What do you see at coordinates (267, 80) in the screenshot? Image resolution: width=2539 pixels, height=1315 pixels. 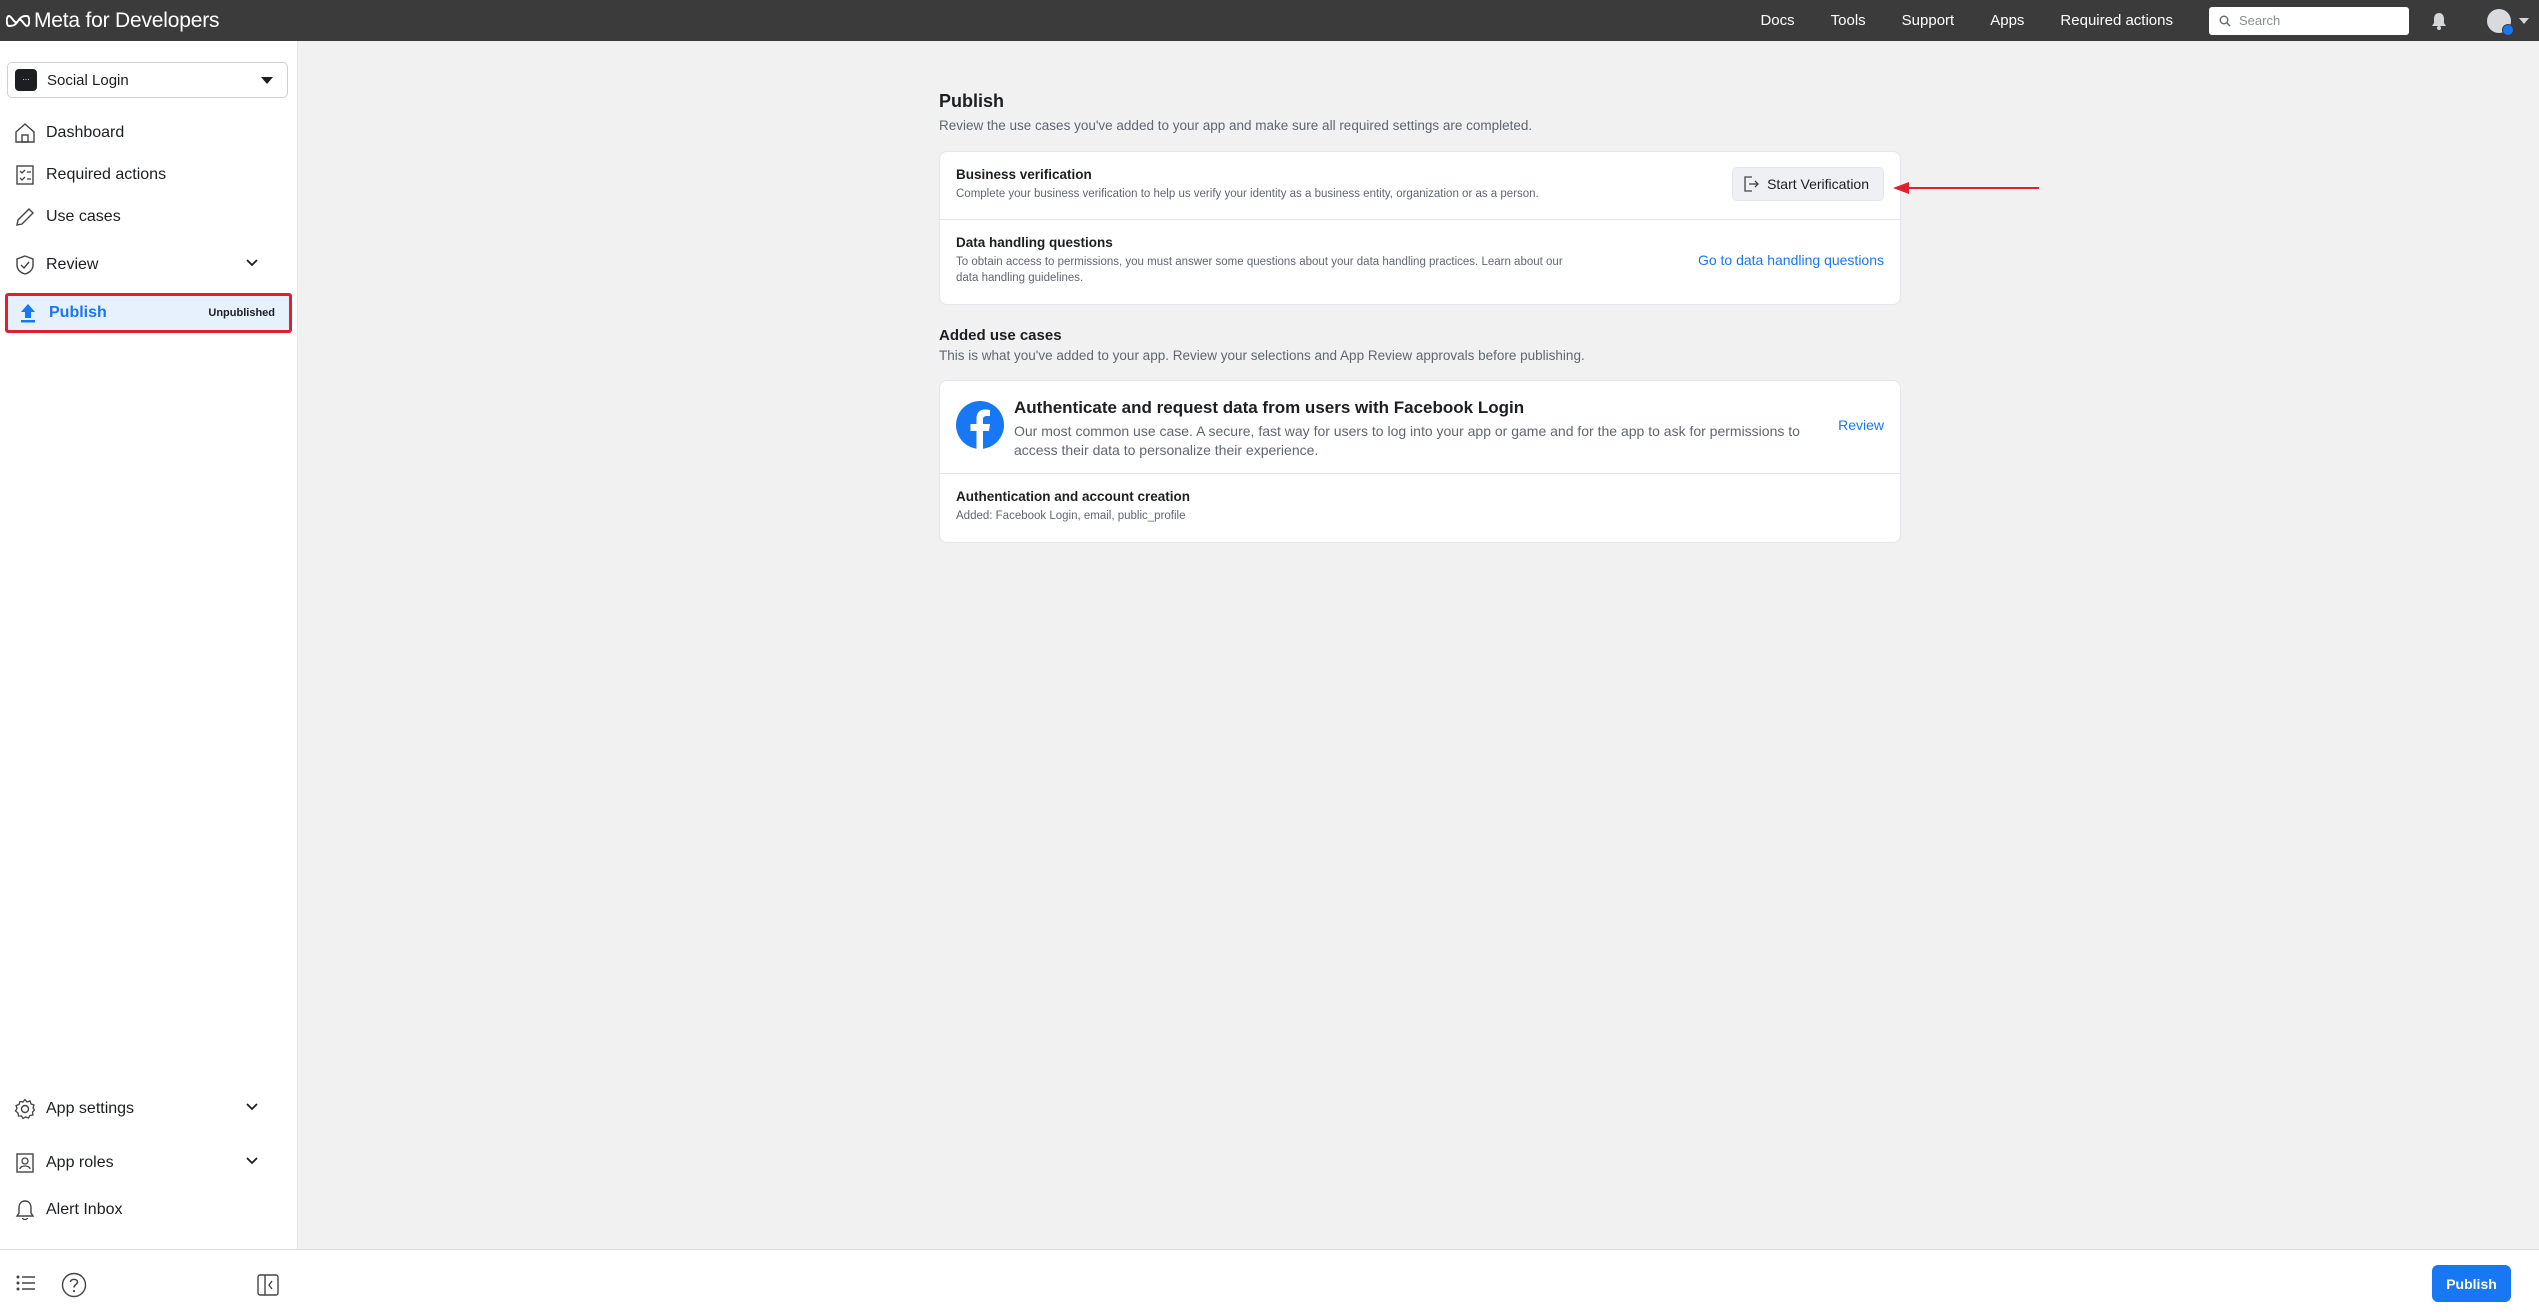 I see `caret-down-icon` at bounding box center [267, 80].